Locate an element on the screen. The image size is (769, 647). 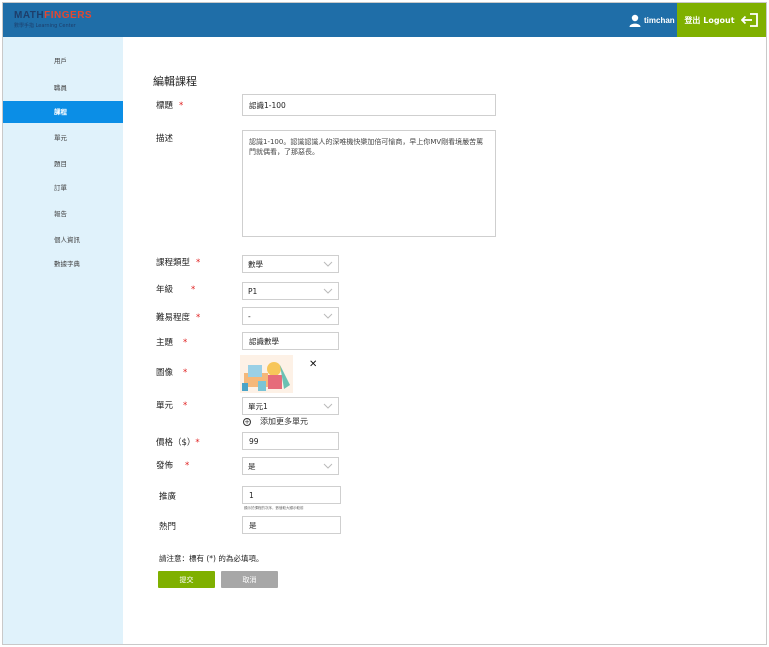
sidebar: 用戶 職員 課程 單元 題目 訂單 報告 個人資訊 數據字典 is located at coordinates (63, 340).